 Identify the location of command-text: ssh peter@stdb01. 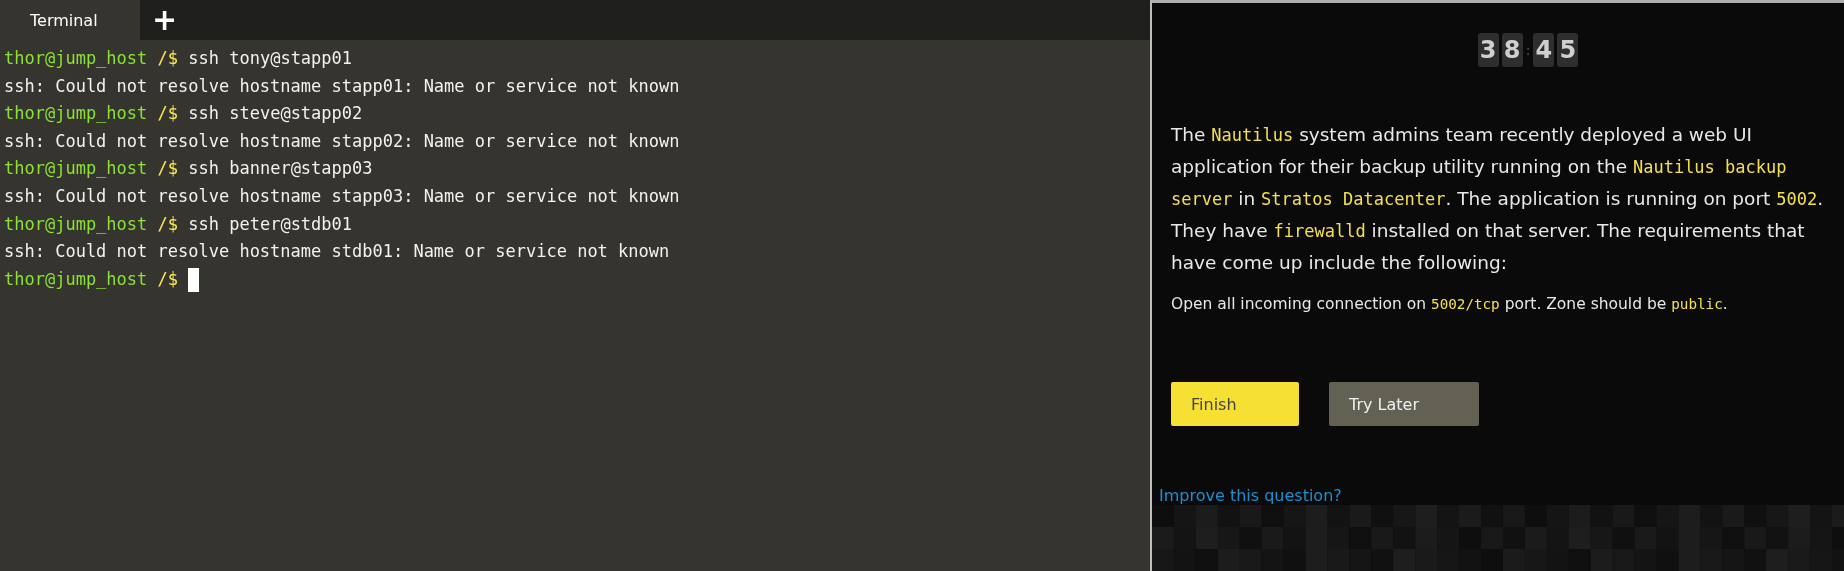
(270, 223).